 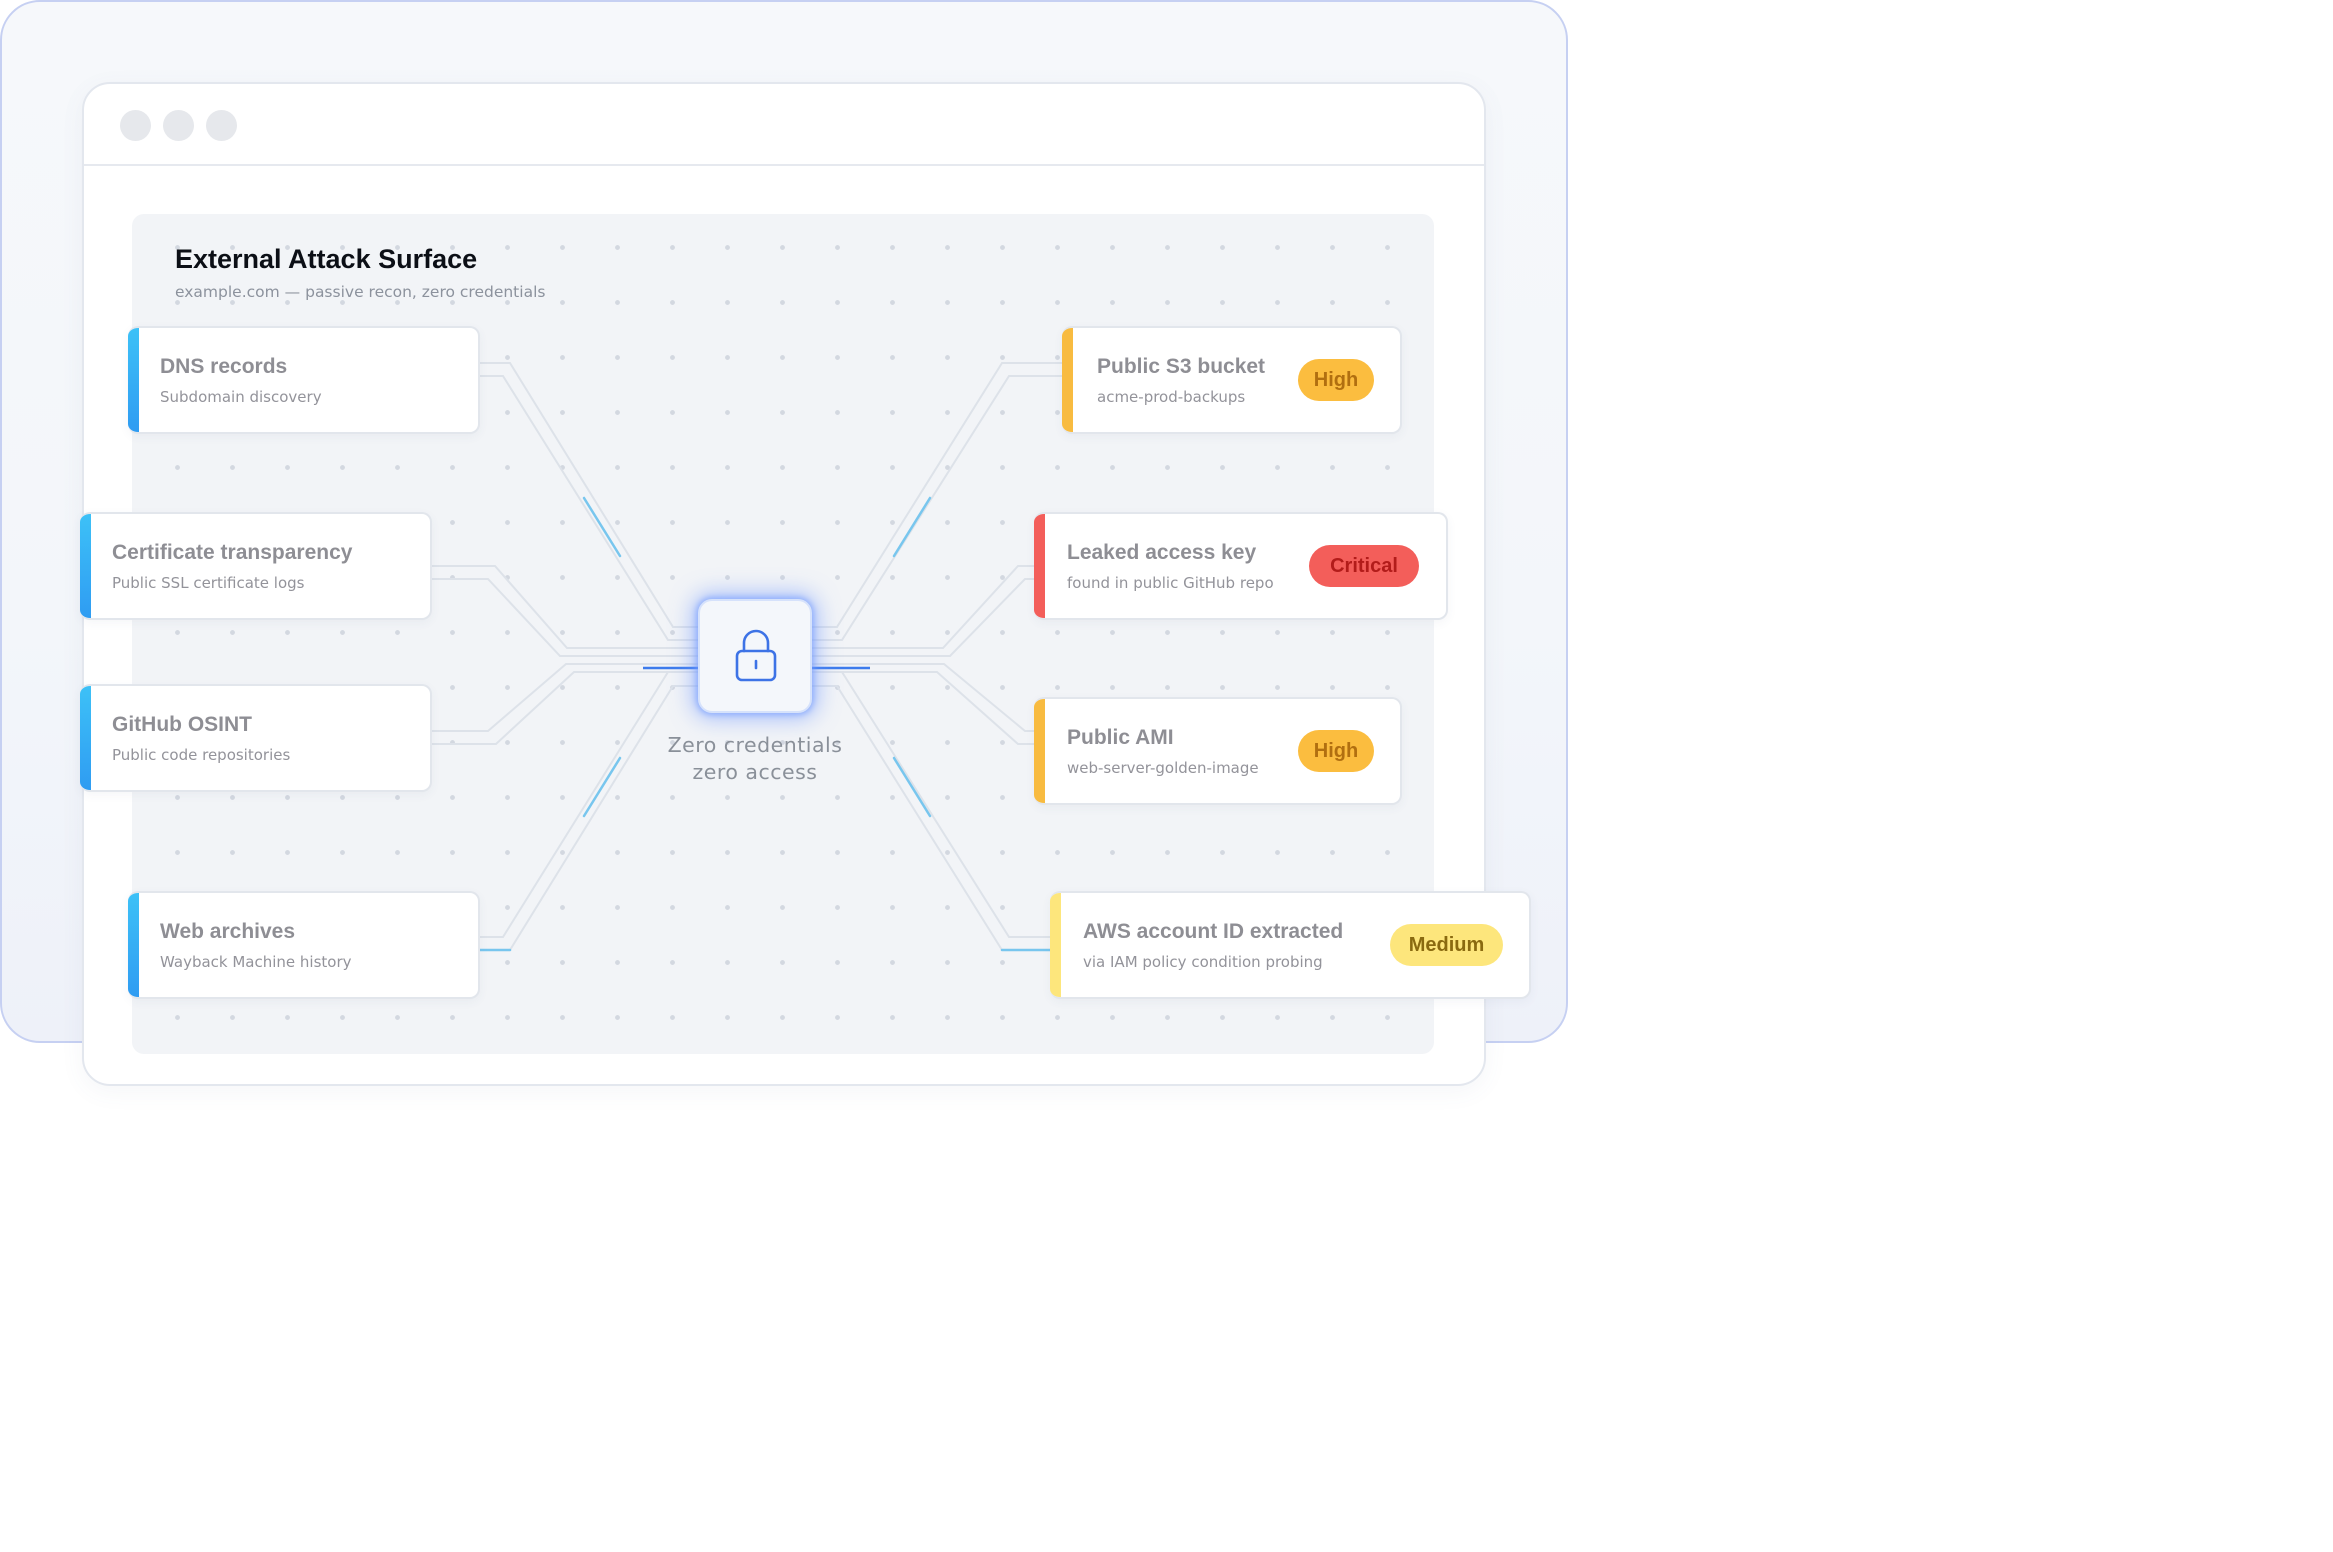 What do you see at coordinates (937, 495) in the screenshot?
I see `connector-s3` at bounding box center [937, 495].